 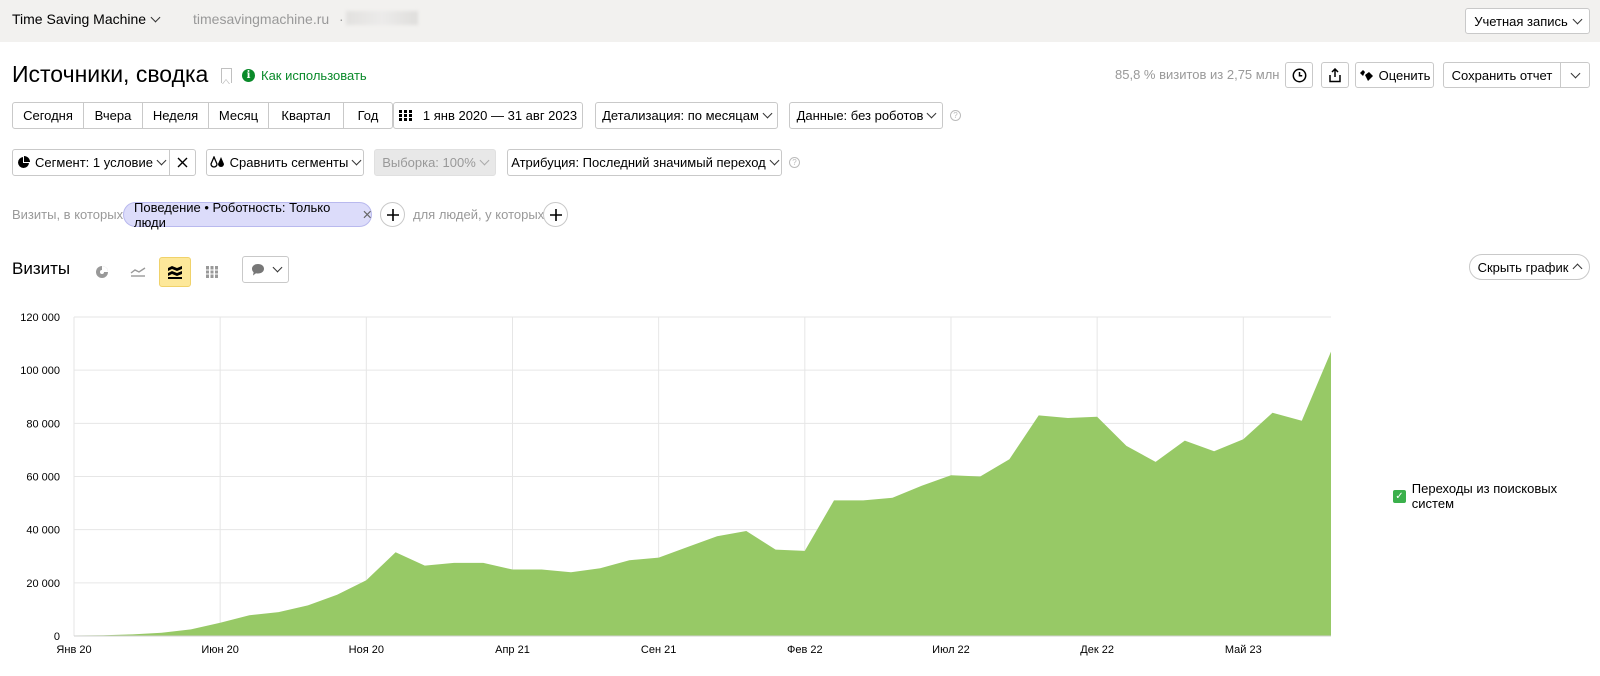 What do you see at coordinates (217, 162) in the screenshot?
I see `compare-icon` at bounding box center [217, 162].